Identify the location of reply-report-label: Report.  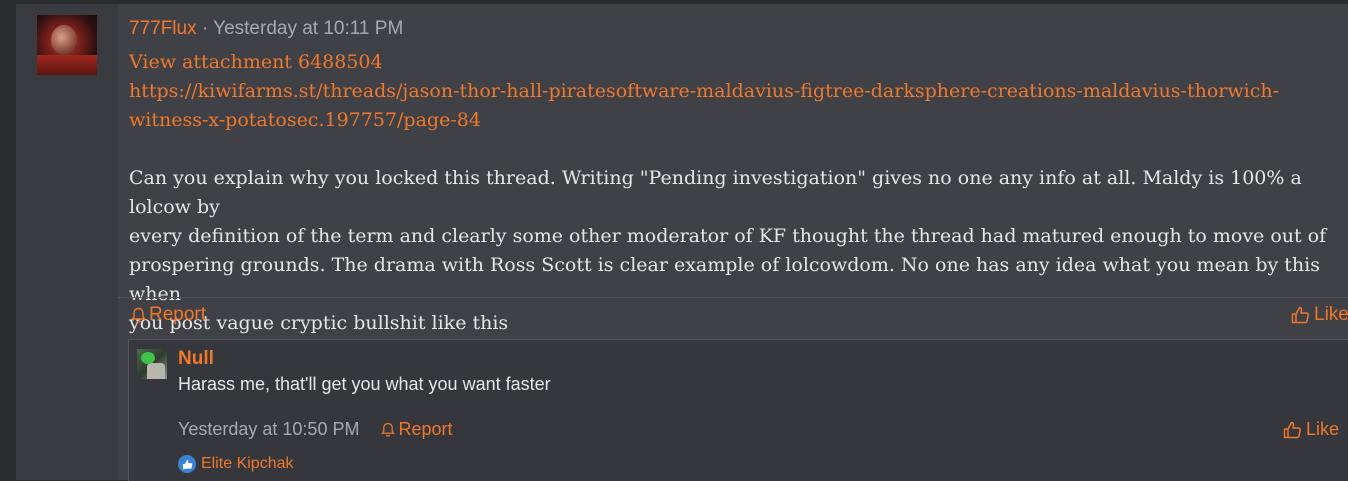
(425, 429).